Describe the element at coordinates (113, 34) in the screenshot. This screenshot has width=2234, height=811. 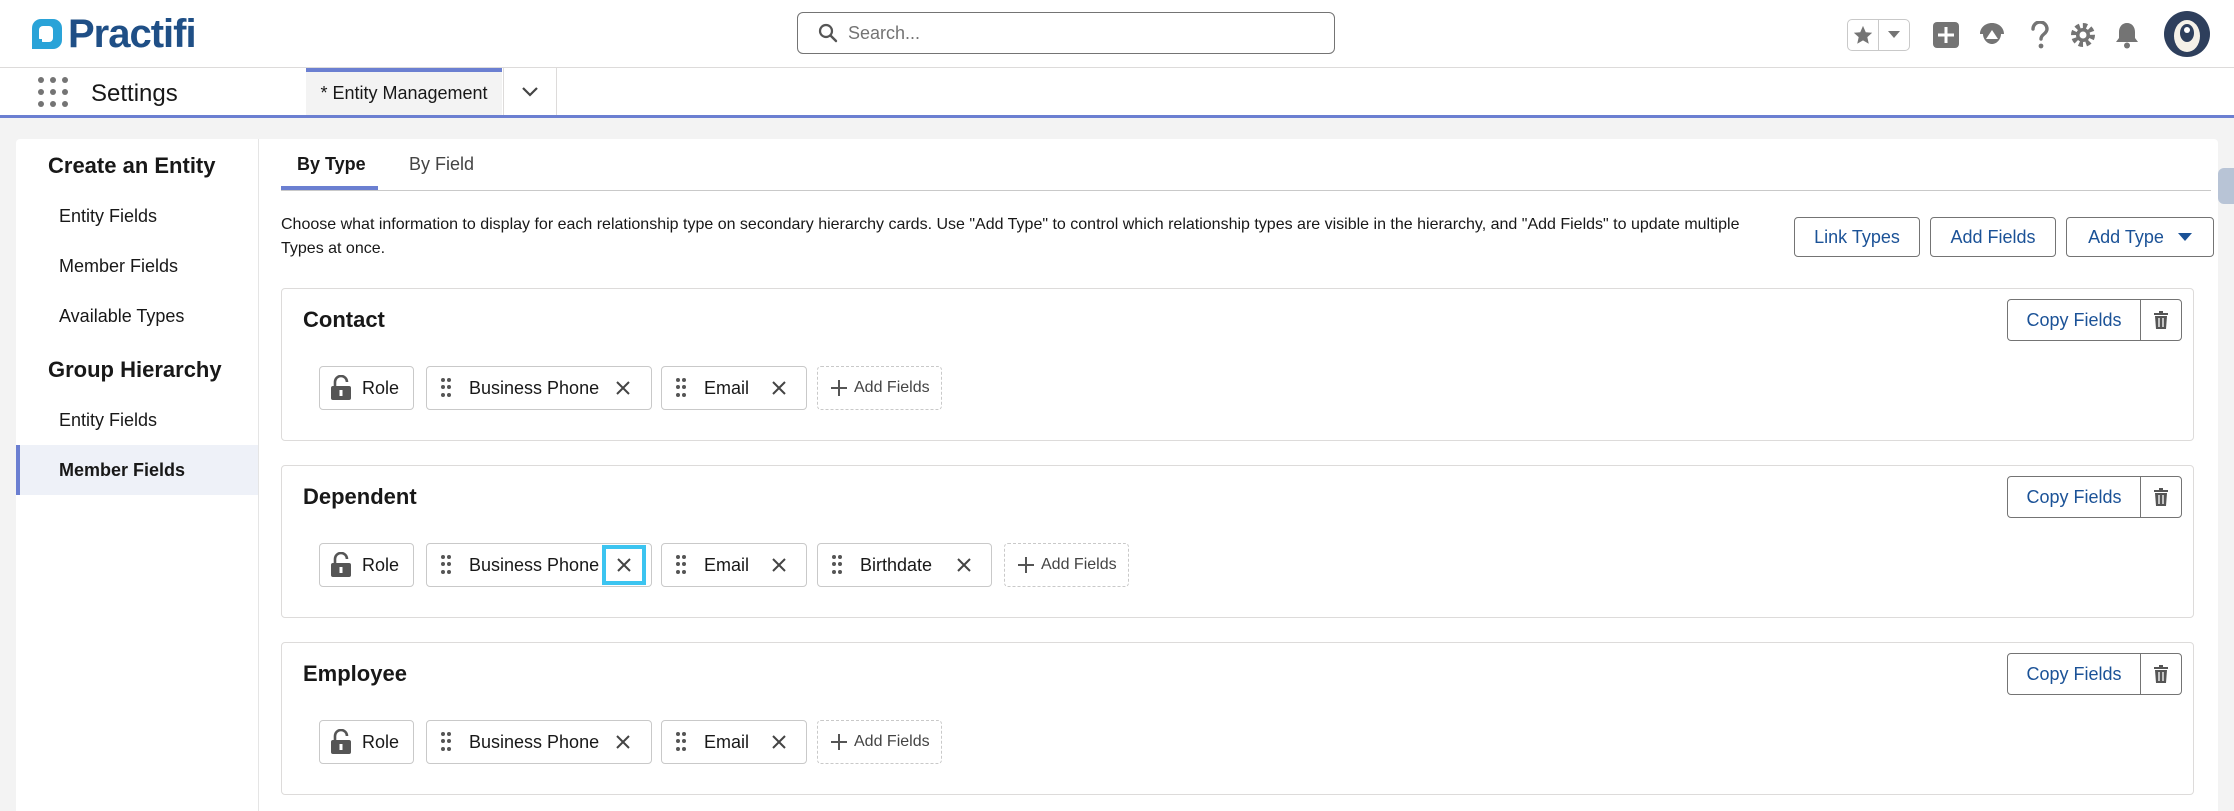
I see `practifi-logo: Practifi` at that location.